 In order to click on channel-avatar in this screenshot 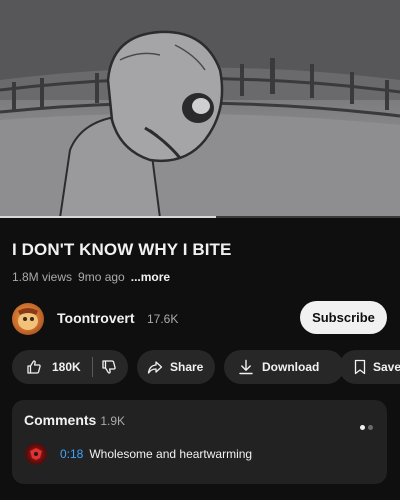, I will do `click(28, 319)`.